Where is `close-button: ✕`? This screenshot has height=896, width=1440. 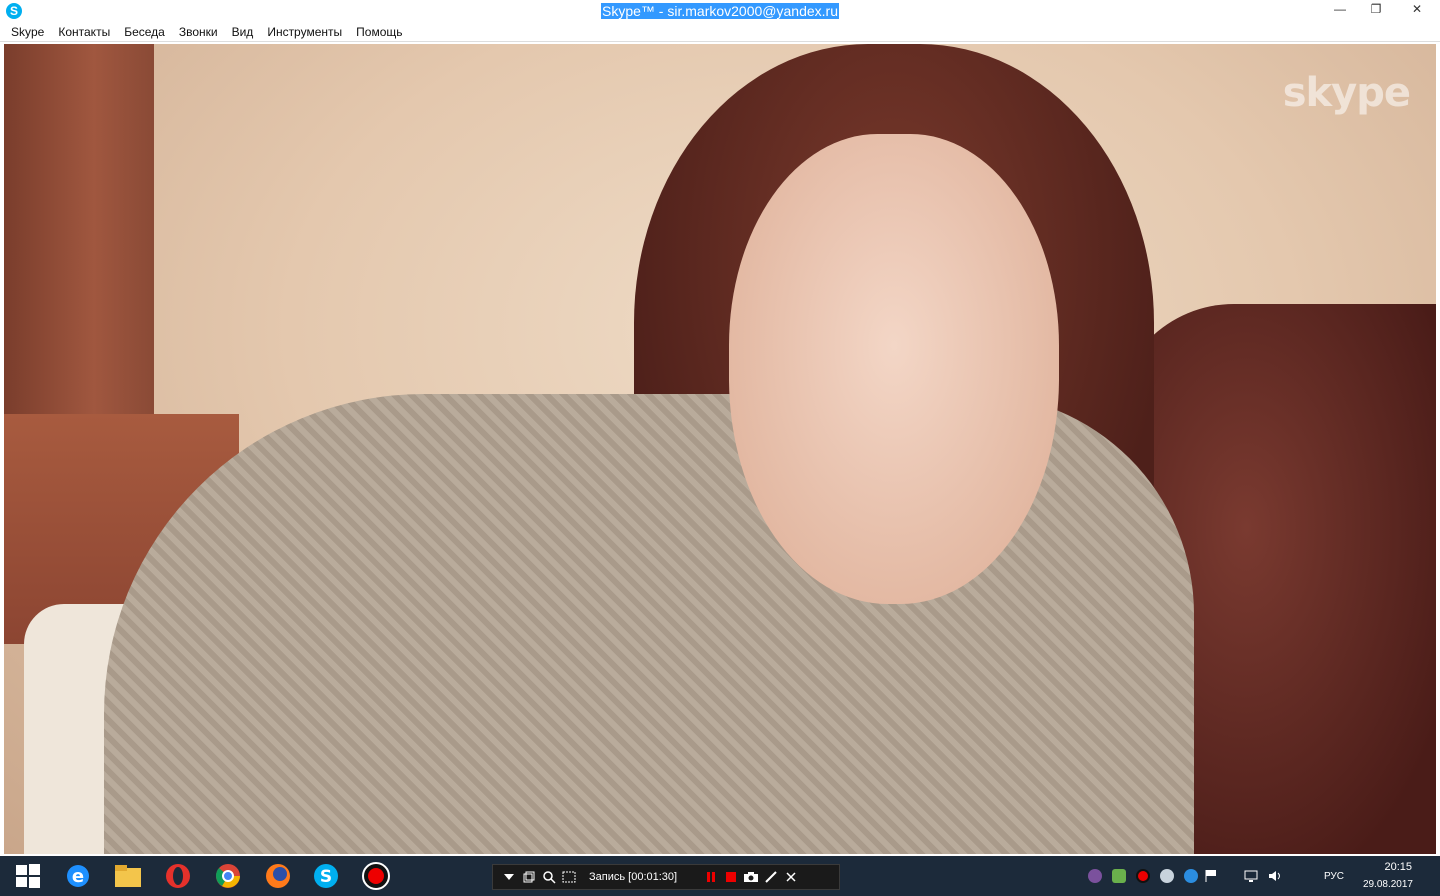
close-button: ✕ is located at coordinates (1417, 9).